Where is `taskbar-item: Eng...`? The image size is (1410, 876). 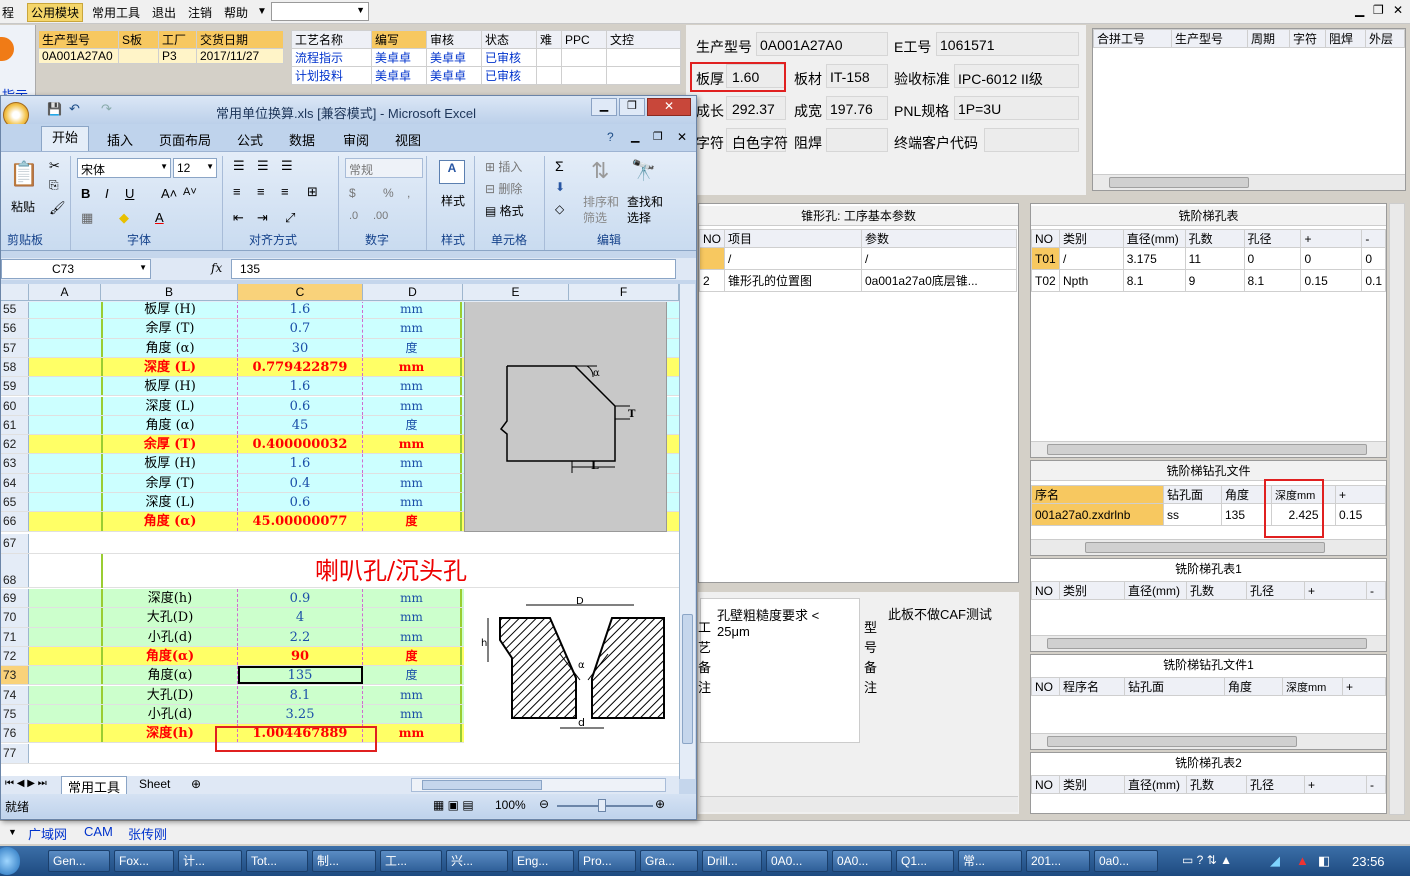 taskbar-item: Eng... is located at coordinates (543, 861).